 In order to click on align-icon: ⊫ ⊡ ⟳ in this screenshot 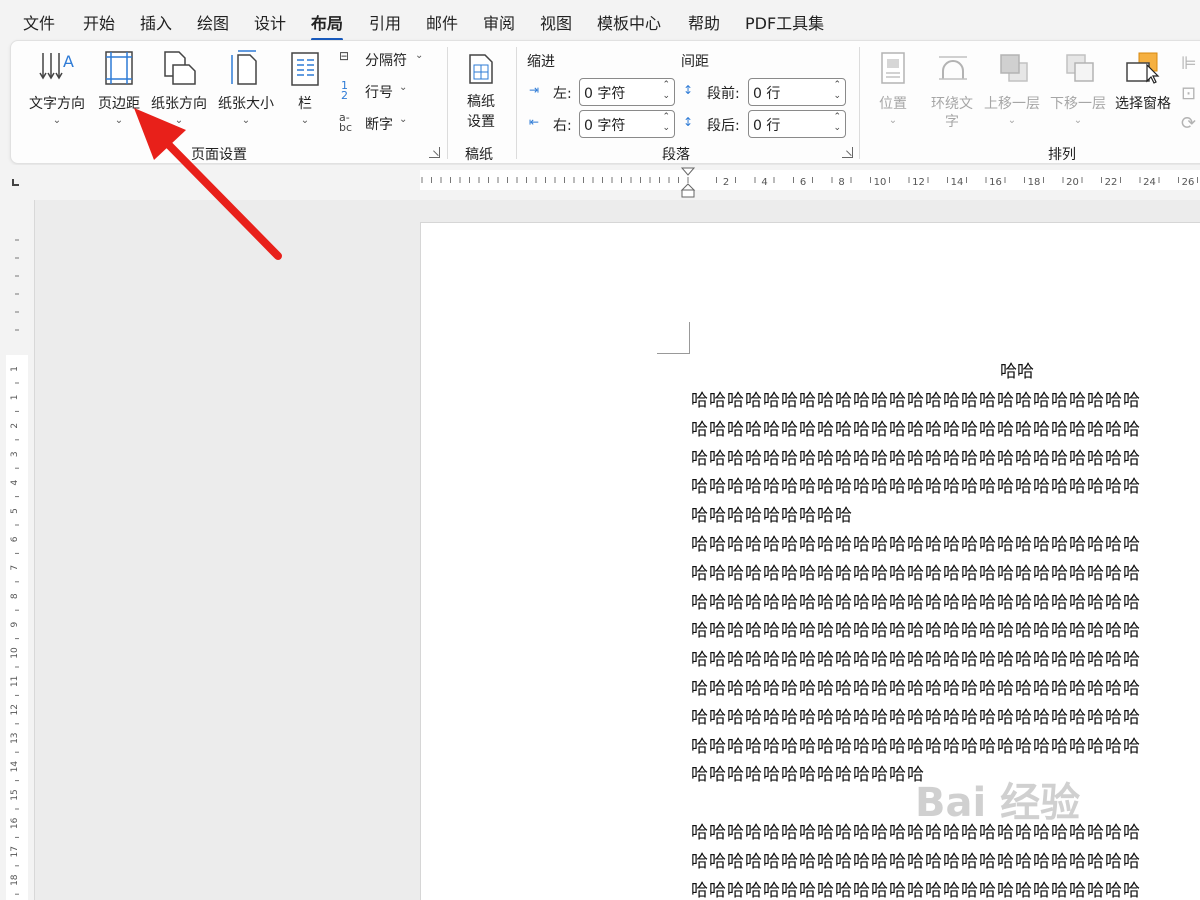, I will do `click(1190, 91)`.